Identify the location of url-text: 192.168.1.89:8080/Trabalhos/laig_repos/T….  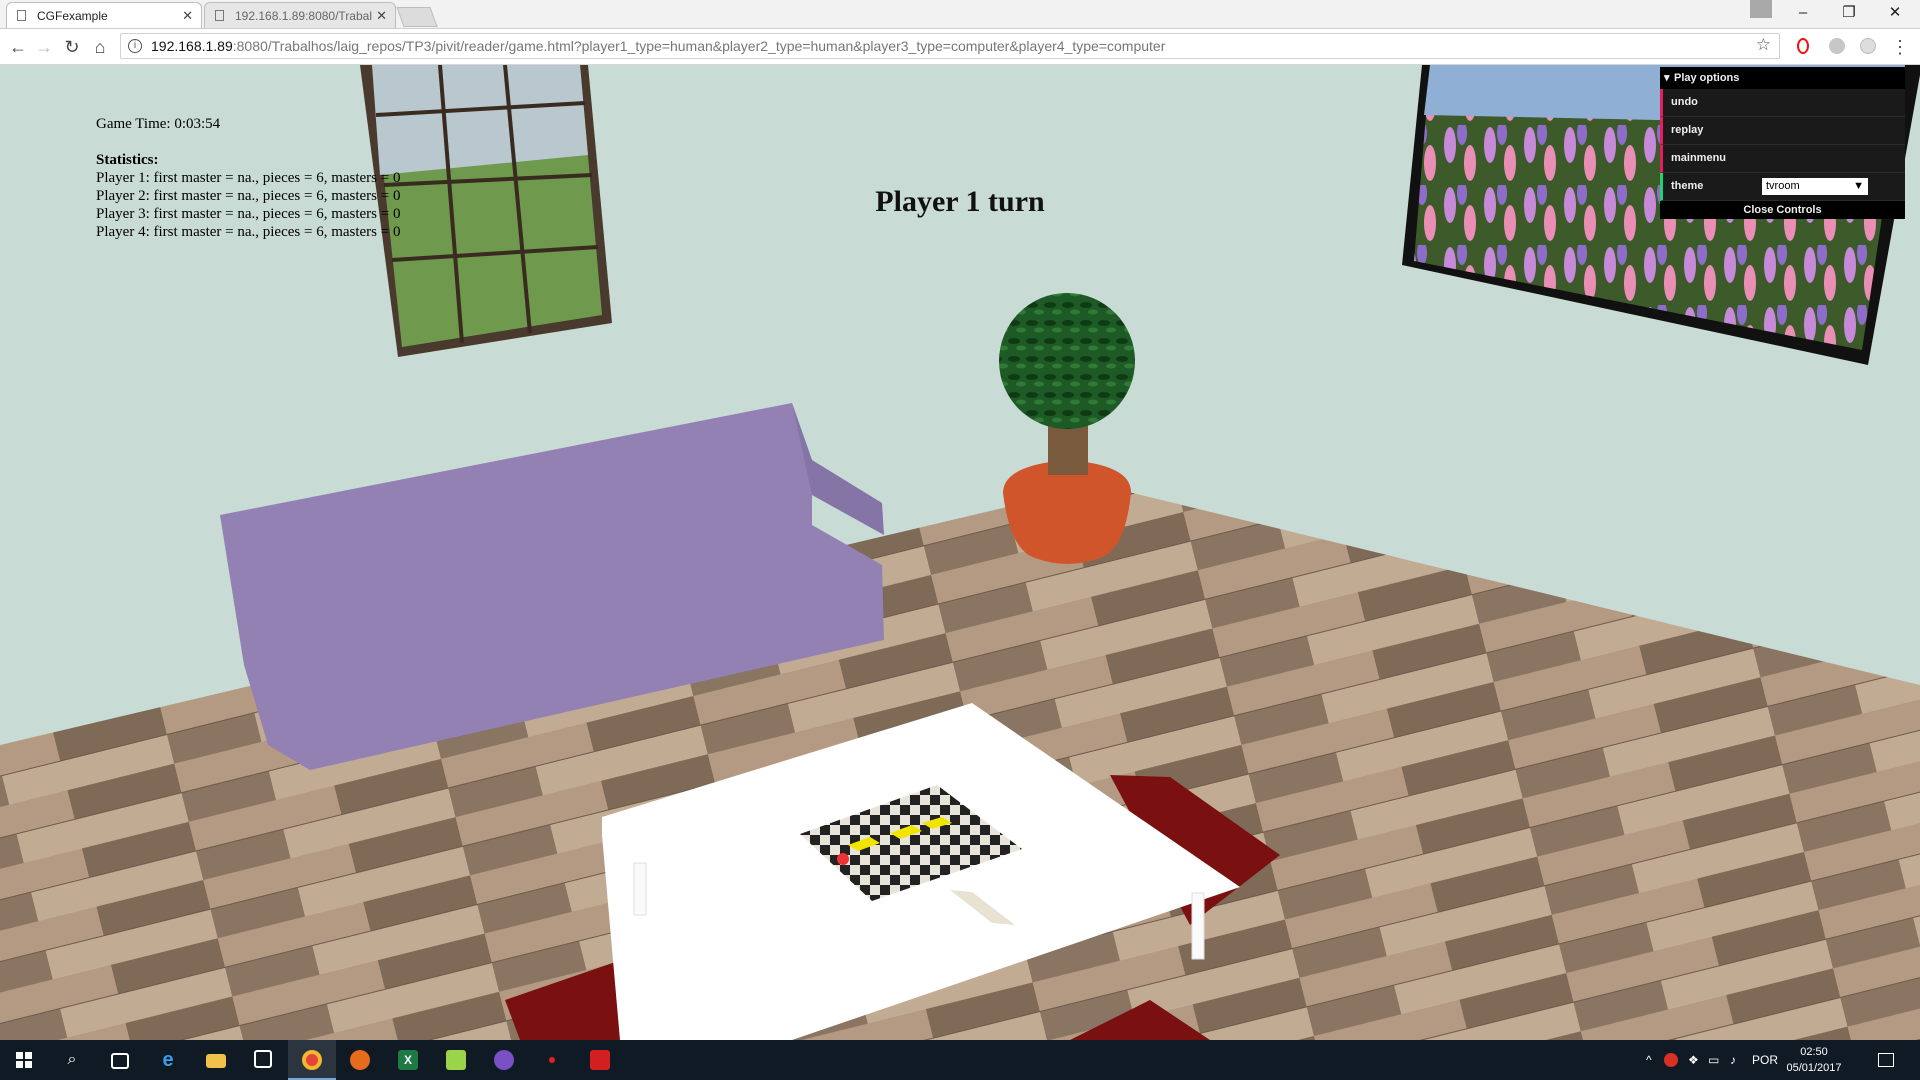
(658, 46).